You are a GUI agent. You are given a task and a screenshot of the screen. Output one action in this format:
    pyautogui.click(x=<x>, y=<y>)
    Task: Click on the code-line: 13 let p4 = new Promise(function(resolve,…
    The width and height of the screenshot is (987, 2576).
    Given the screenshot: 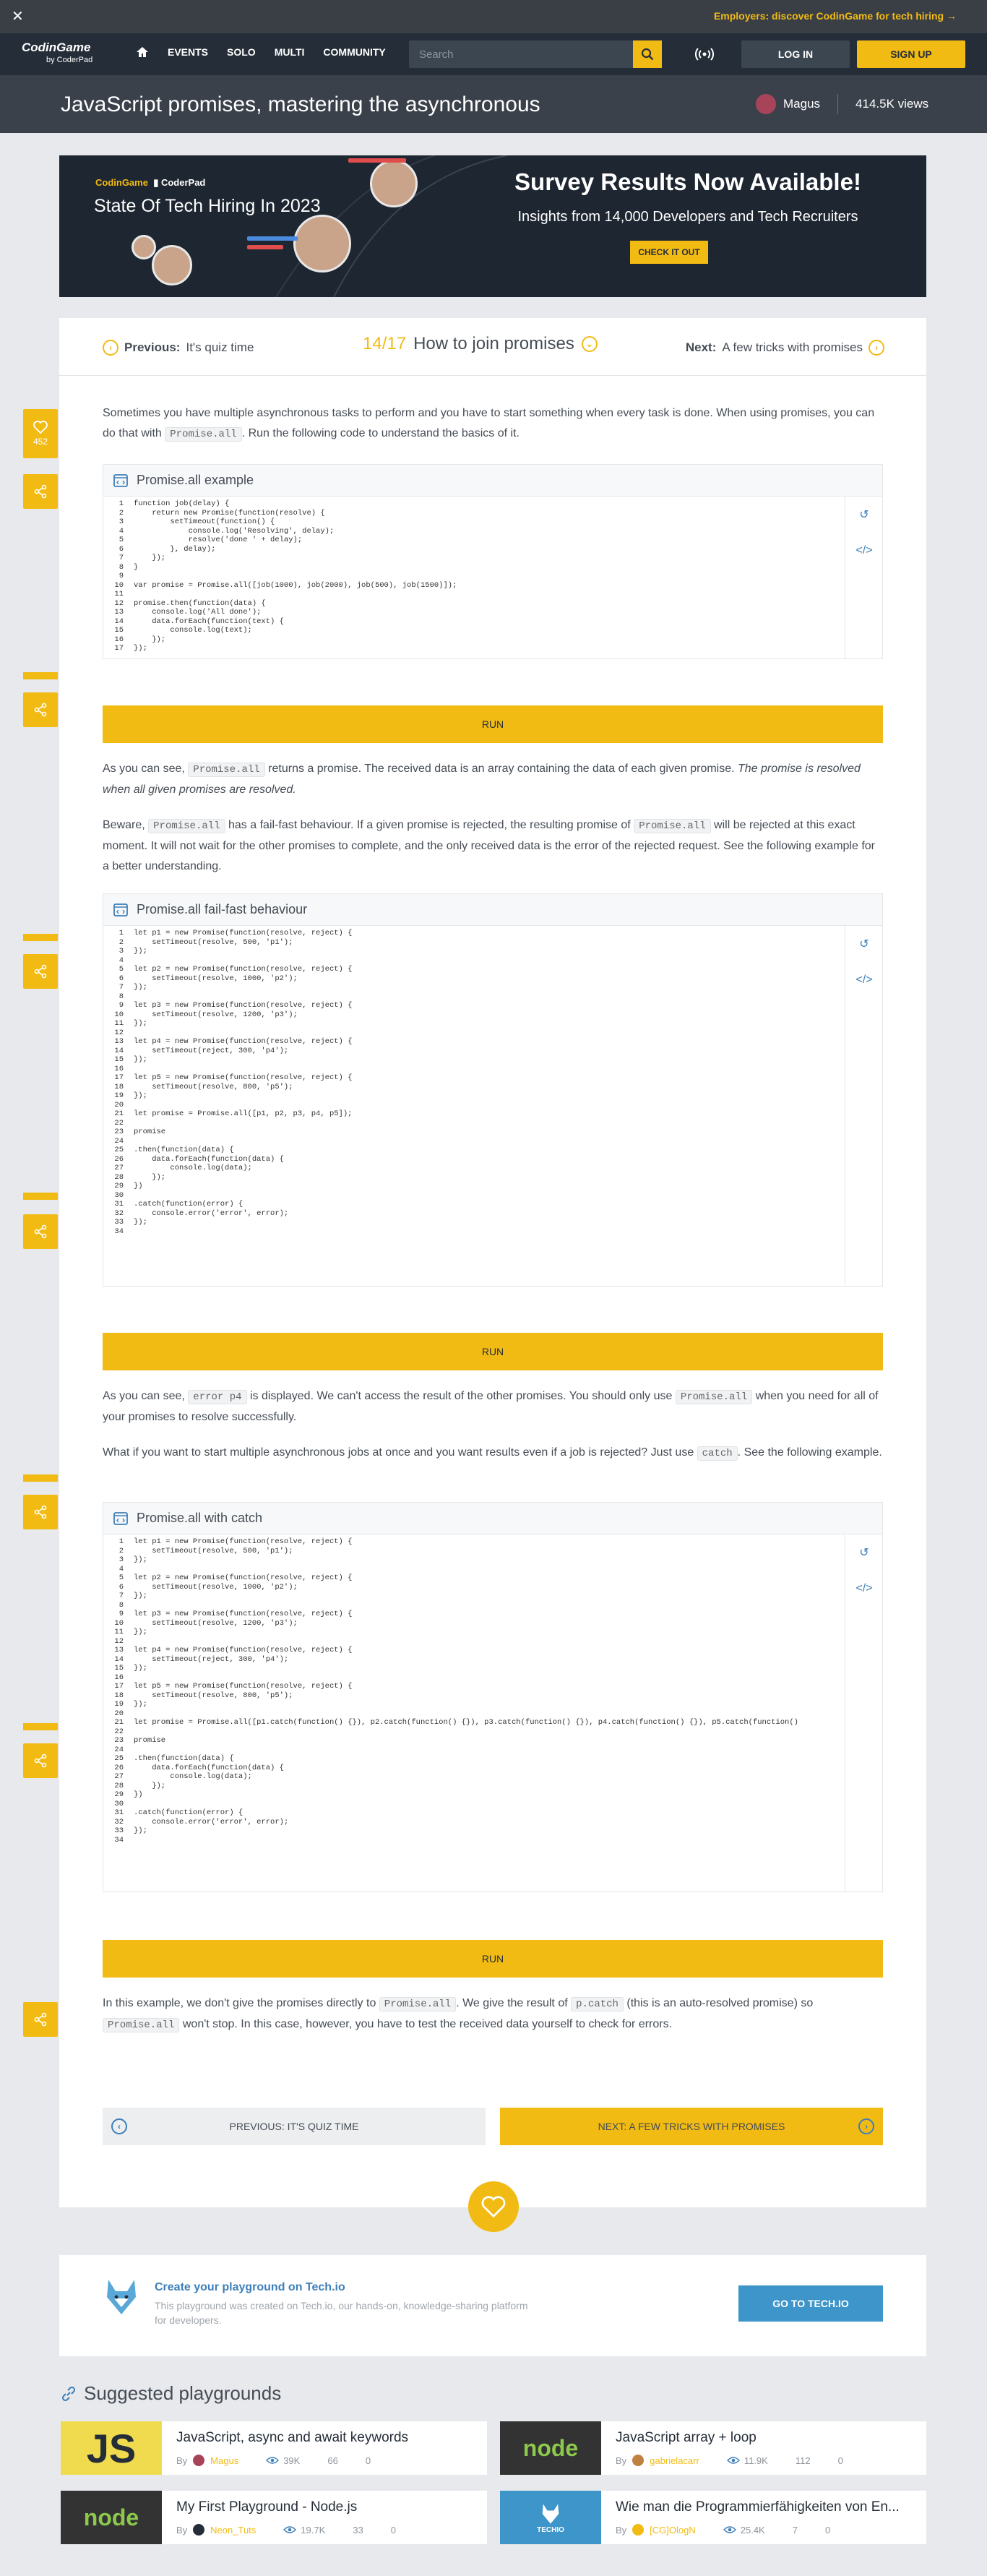 What is the action you would take?
    pyautogui.click(x=474, y=1042)
    